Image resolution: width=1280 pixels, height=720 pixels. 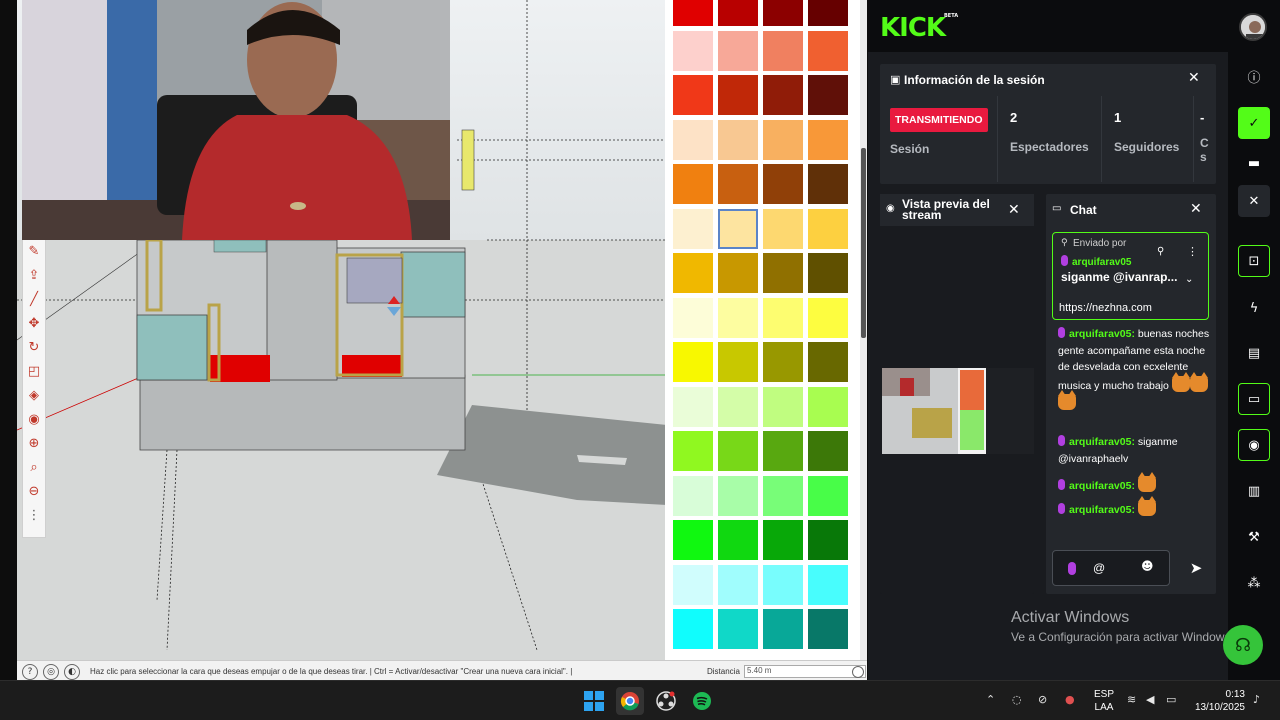 I want to click on chrome-icon, so click(x=630, y=701).